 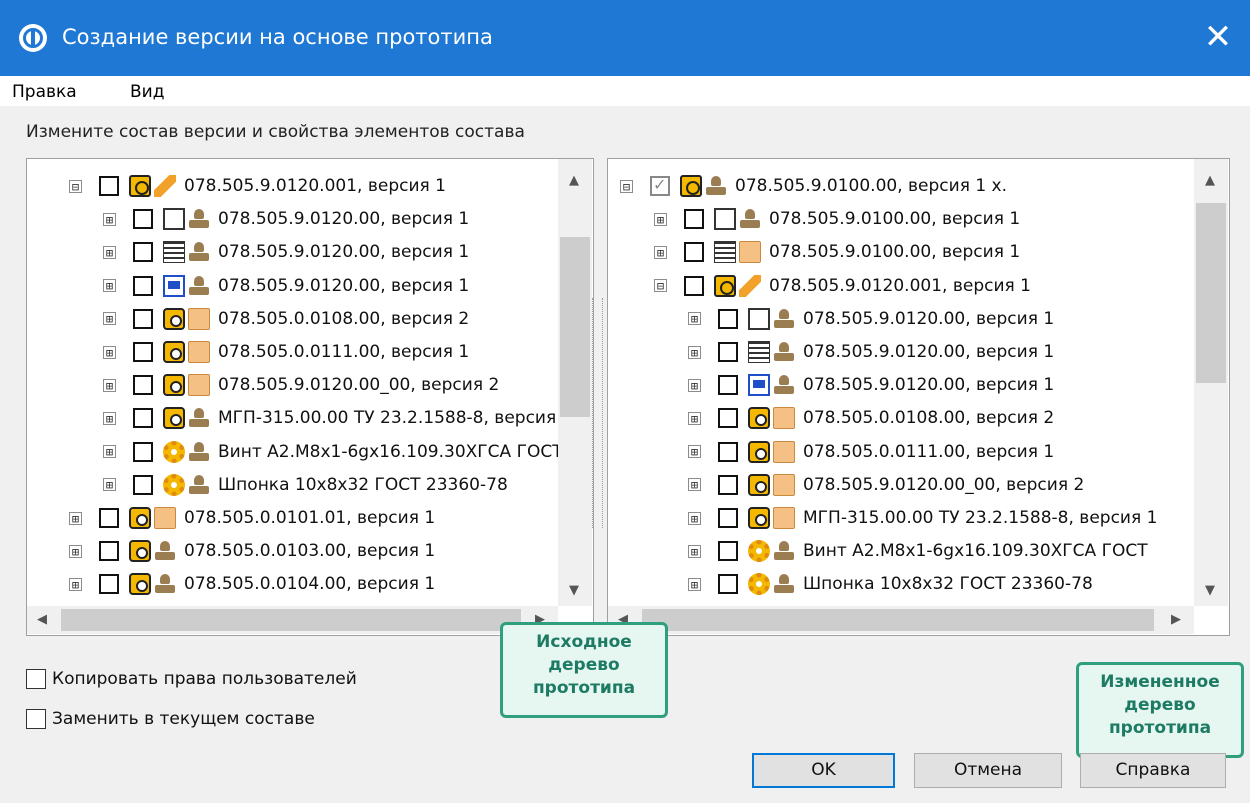 What do you see at coordinates (36, 719) in the screenshot?
I see `replace-current-checkbox` at bounding box center [36, 719].